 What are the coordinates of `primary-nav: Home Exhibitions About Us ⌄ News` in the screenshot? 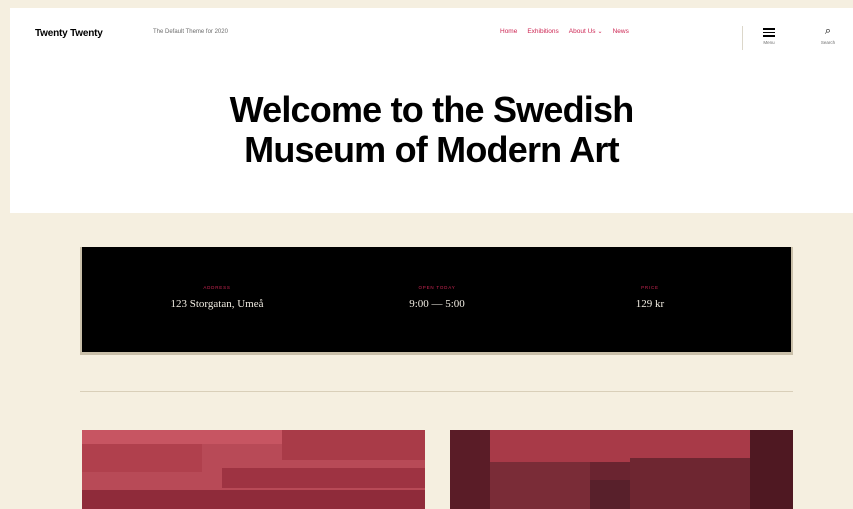 It's located at (564, 31).